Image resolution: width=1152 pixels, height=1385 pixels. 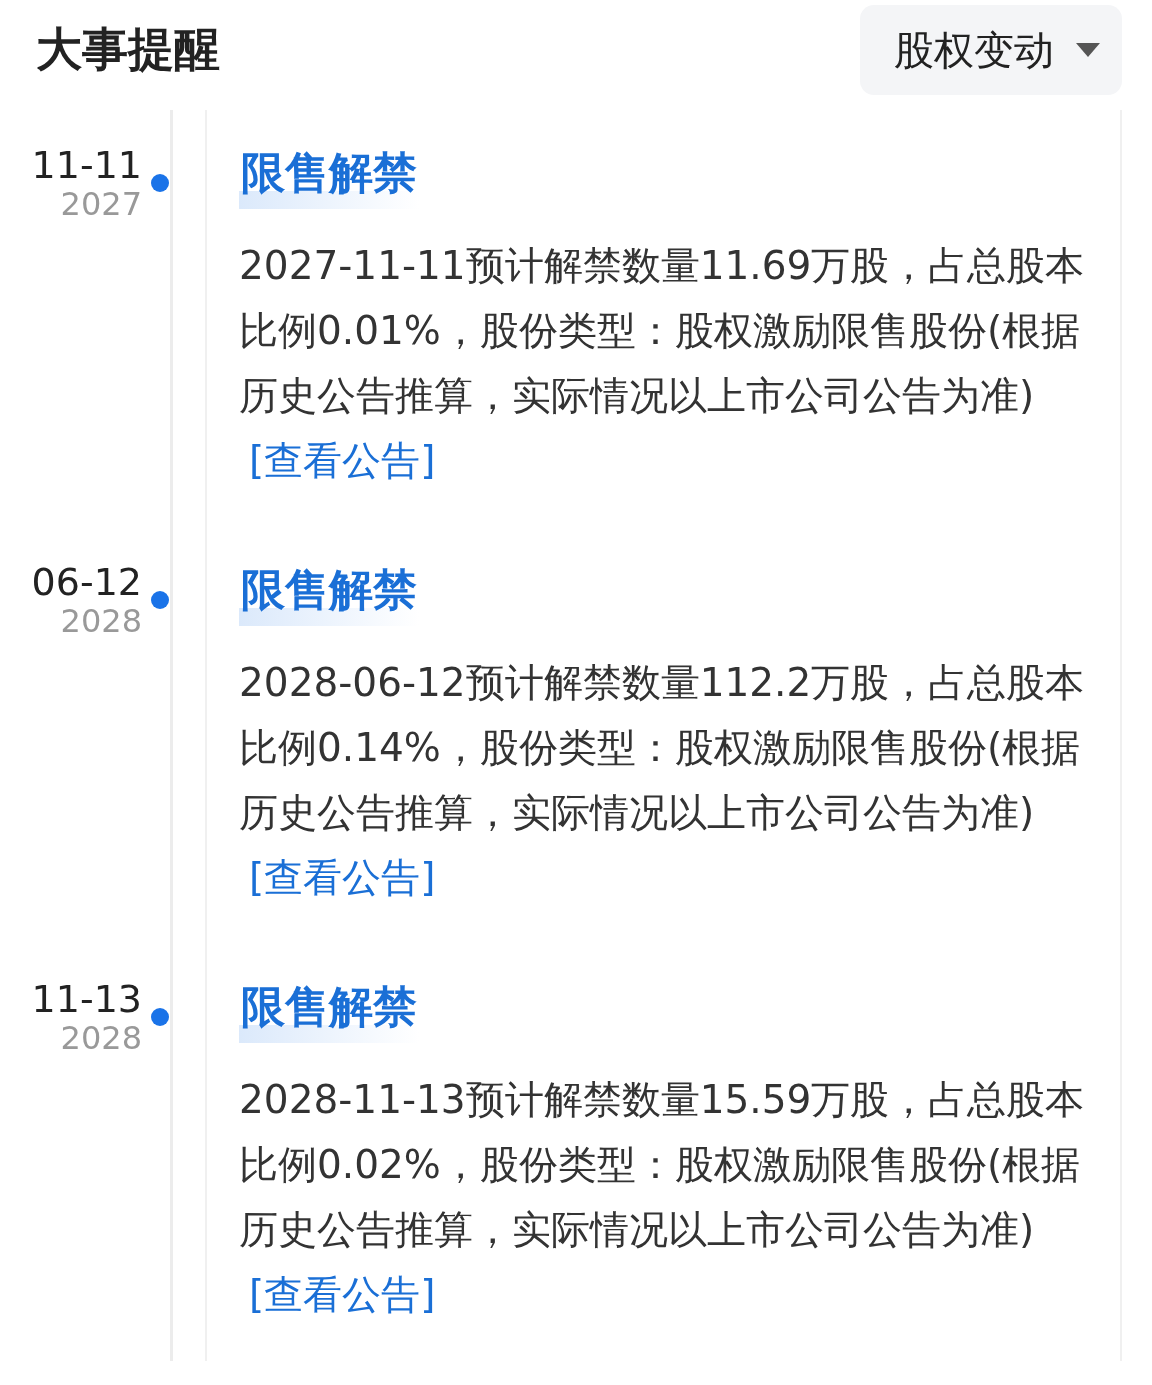 I want to click on section-title: 大事提醒, so click(x=128, y=49).